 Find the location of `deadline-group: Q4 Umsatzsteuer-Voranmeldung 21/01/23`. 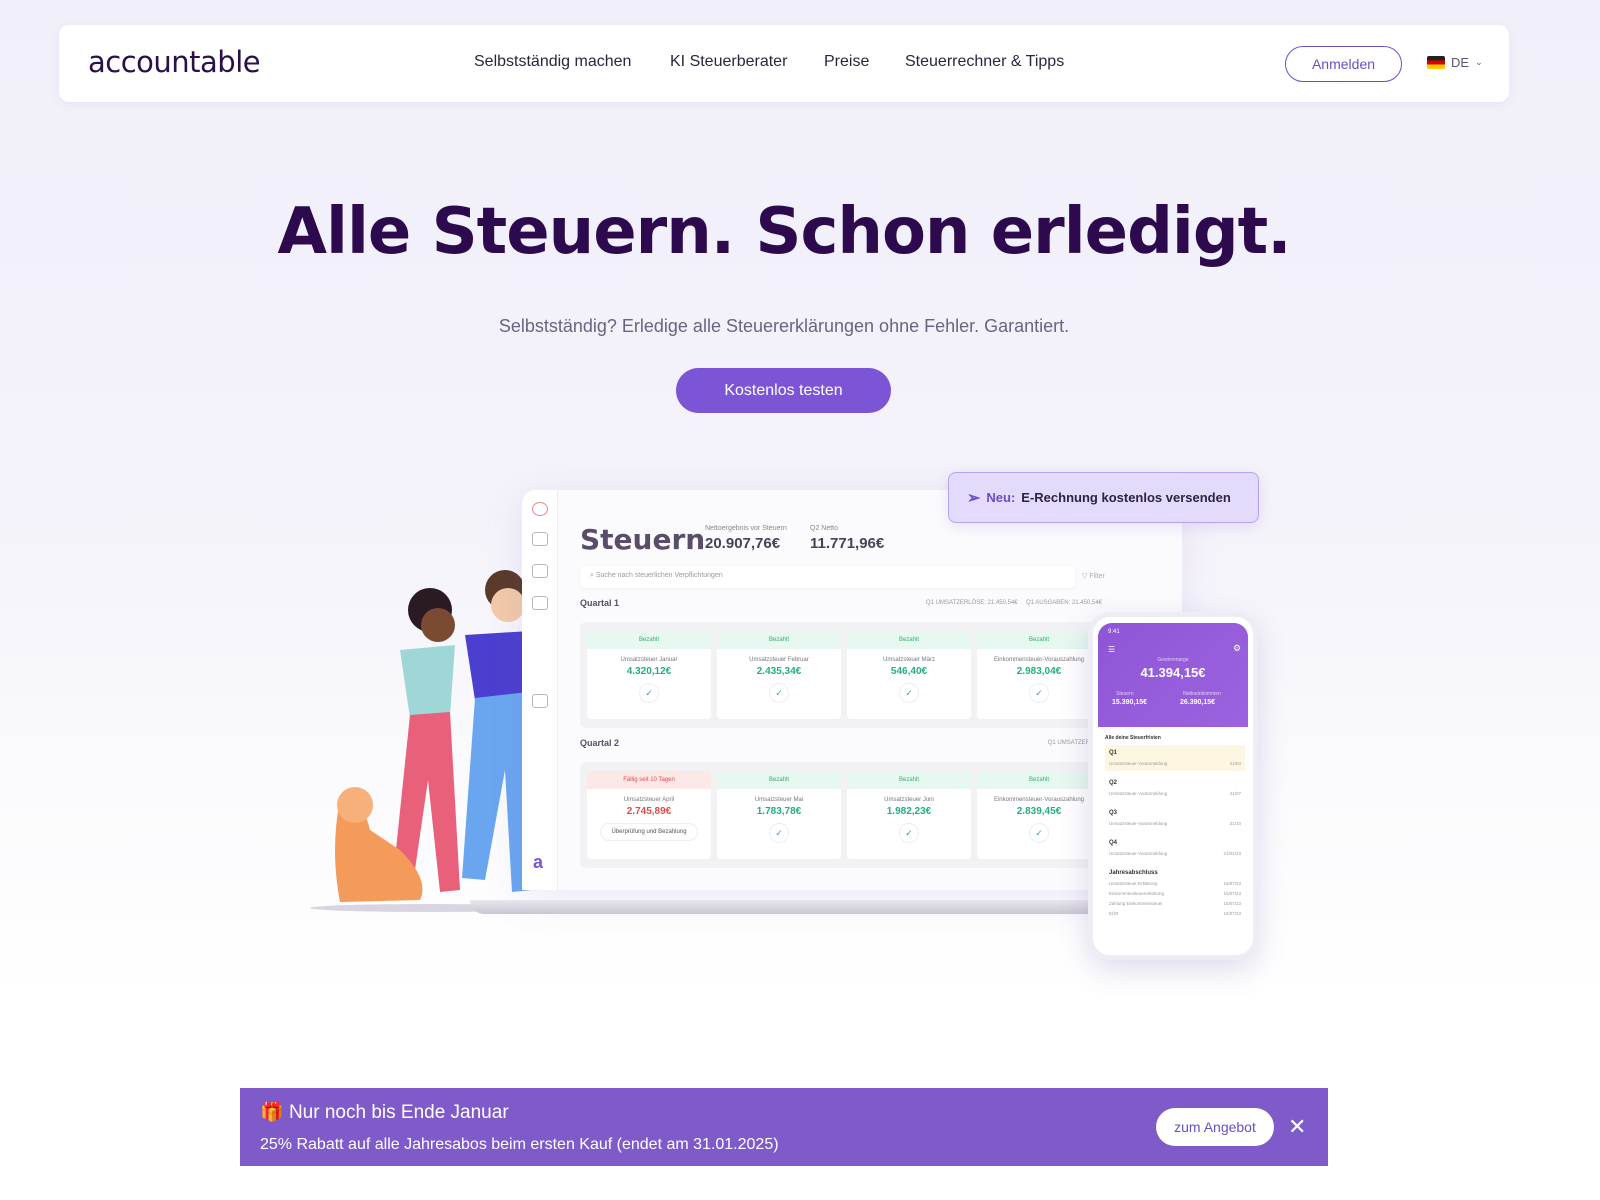

deadline-group: Q4 Umsatzsteuer-Voranmeldung 21/01/23 is located at coordinates (1175, 848).